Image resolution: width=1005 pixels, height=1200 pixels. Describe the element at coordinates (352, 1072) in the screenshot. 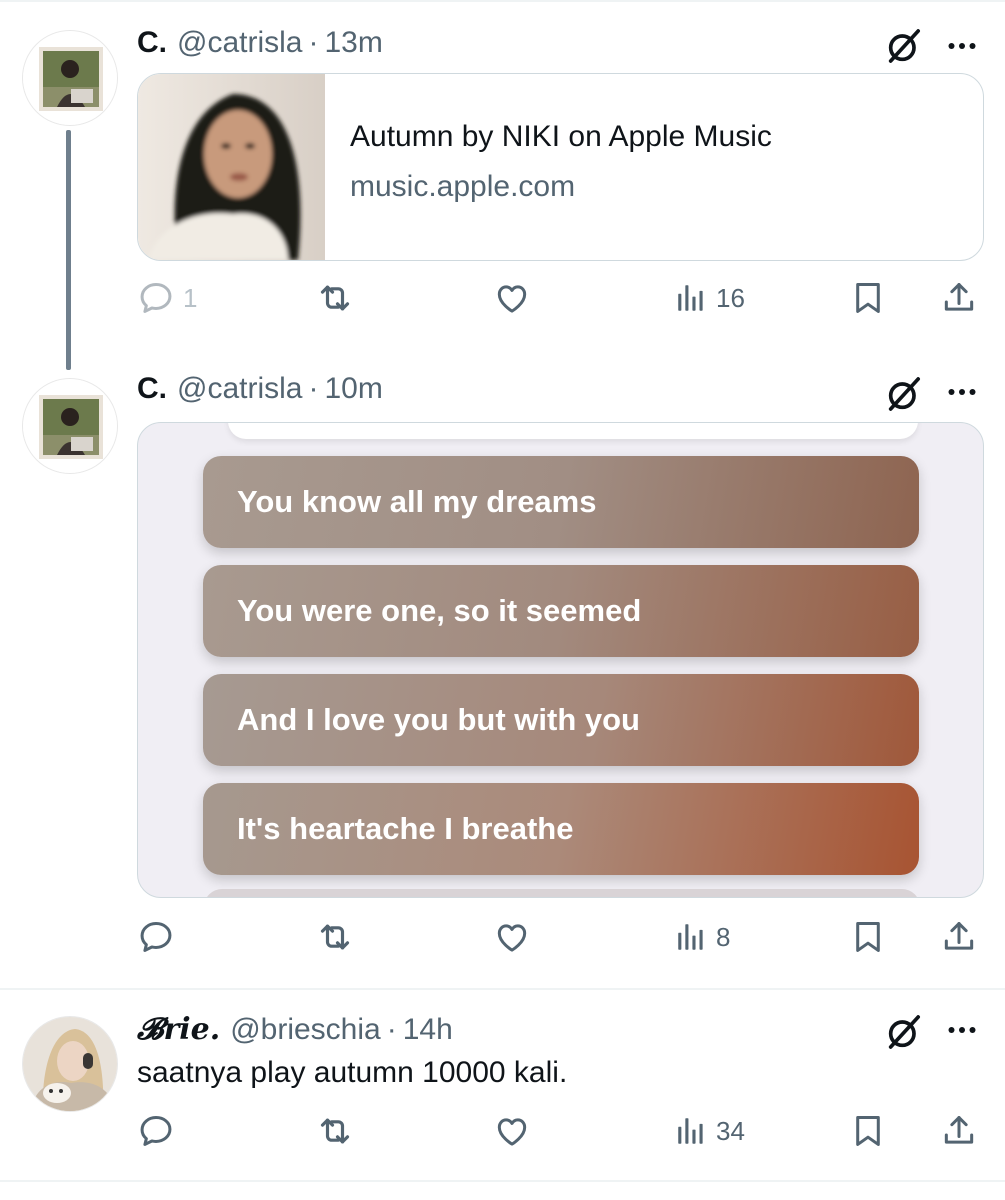

I see `tweet-text: saatnya play autumn 10000 kali.` at that location.